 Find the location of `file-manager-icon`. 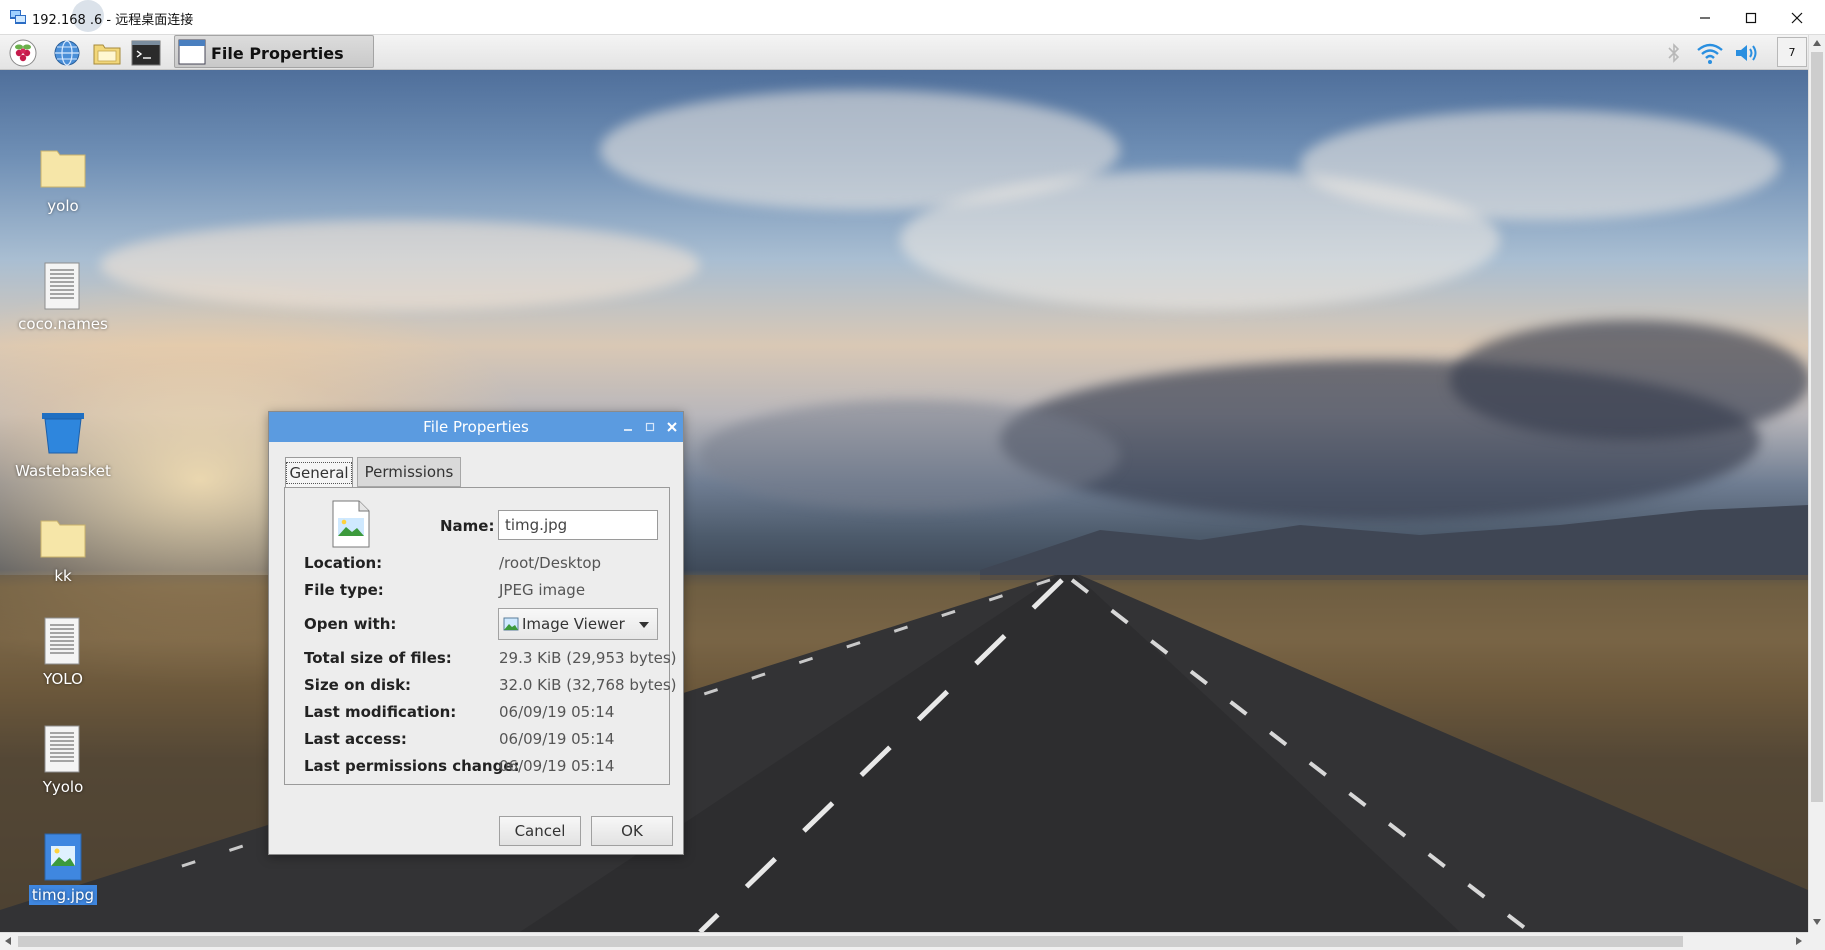

file-manager-icon is located at coordinates (107, 54).